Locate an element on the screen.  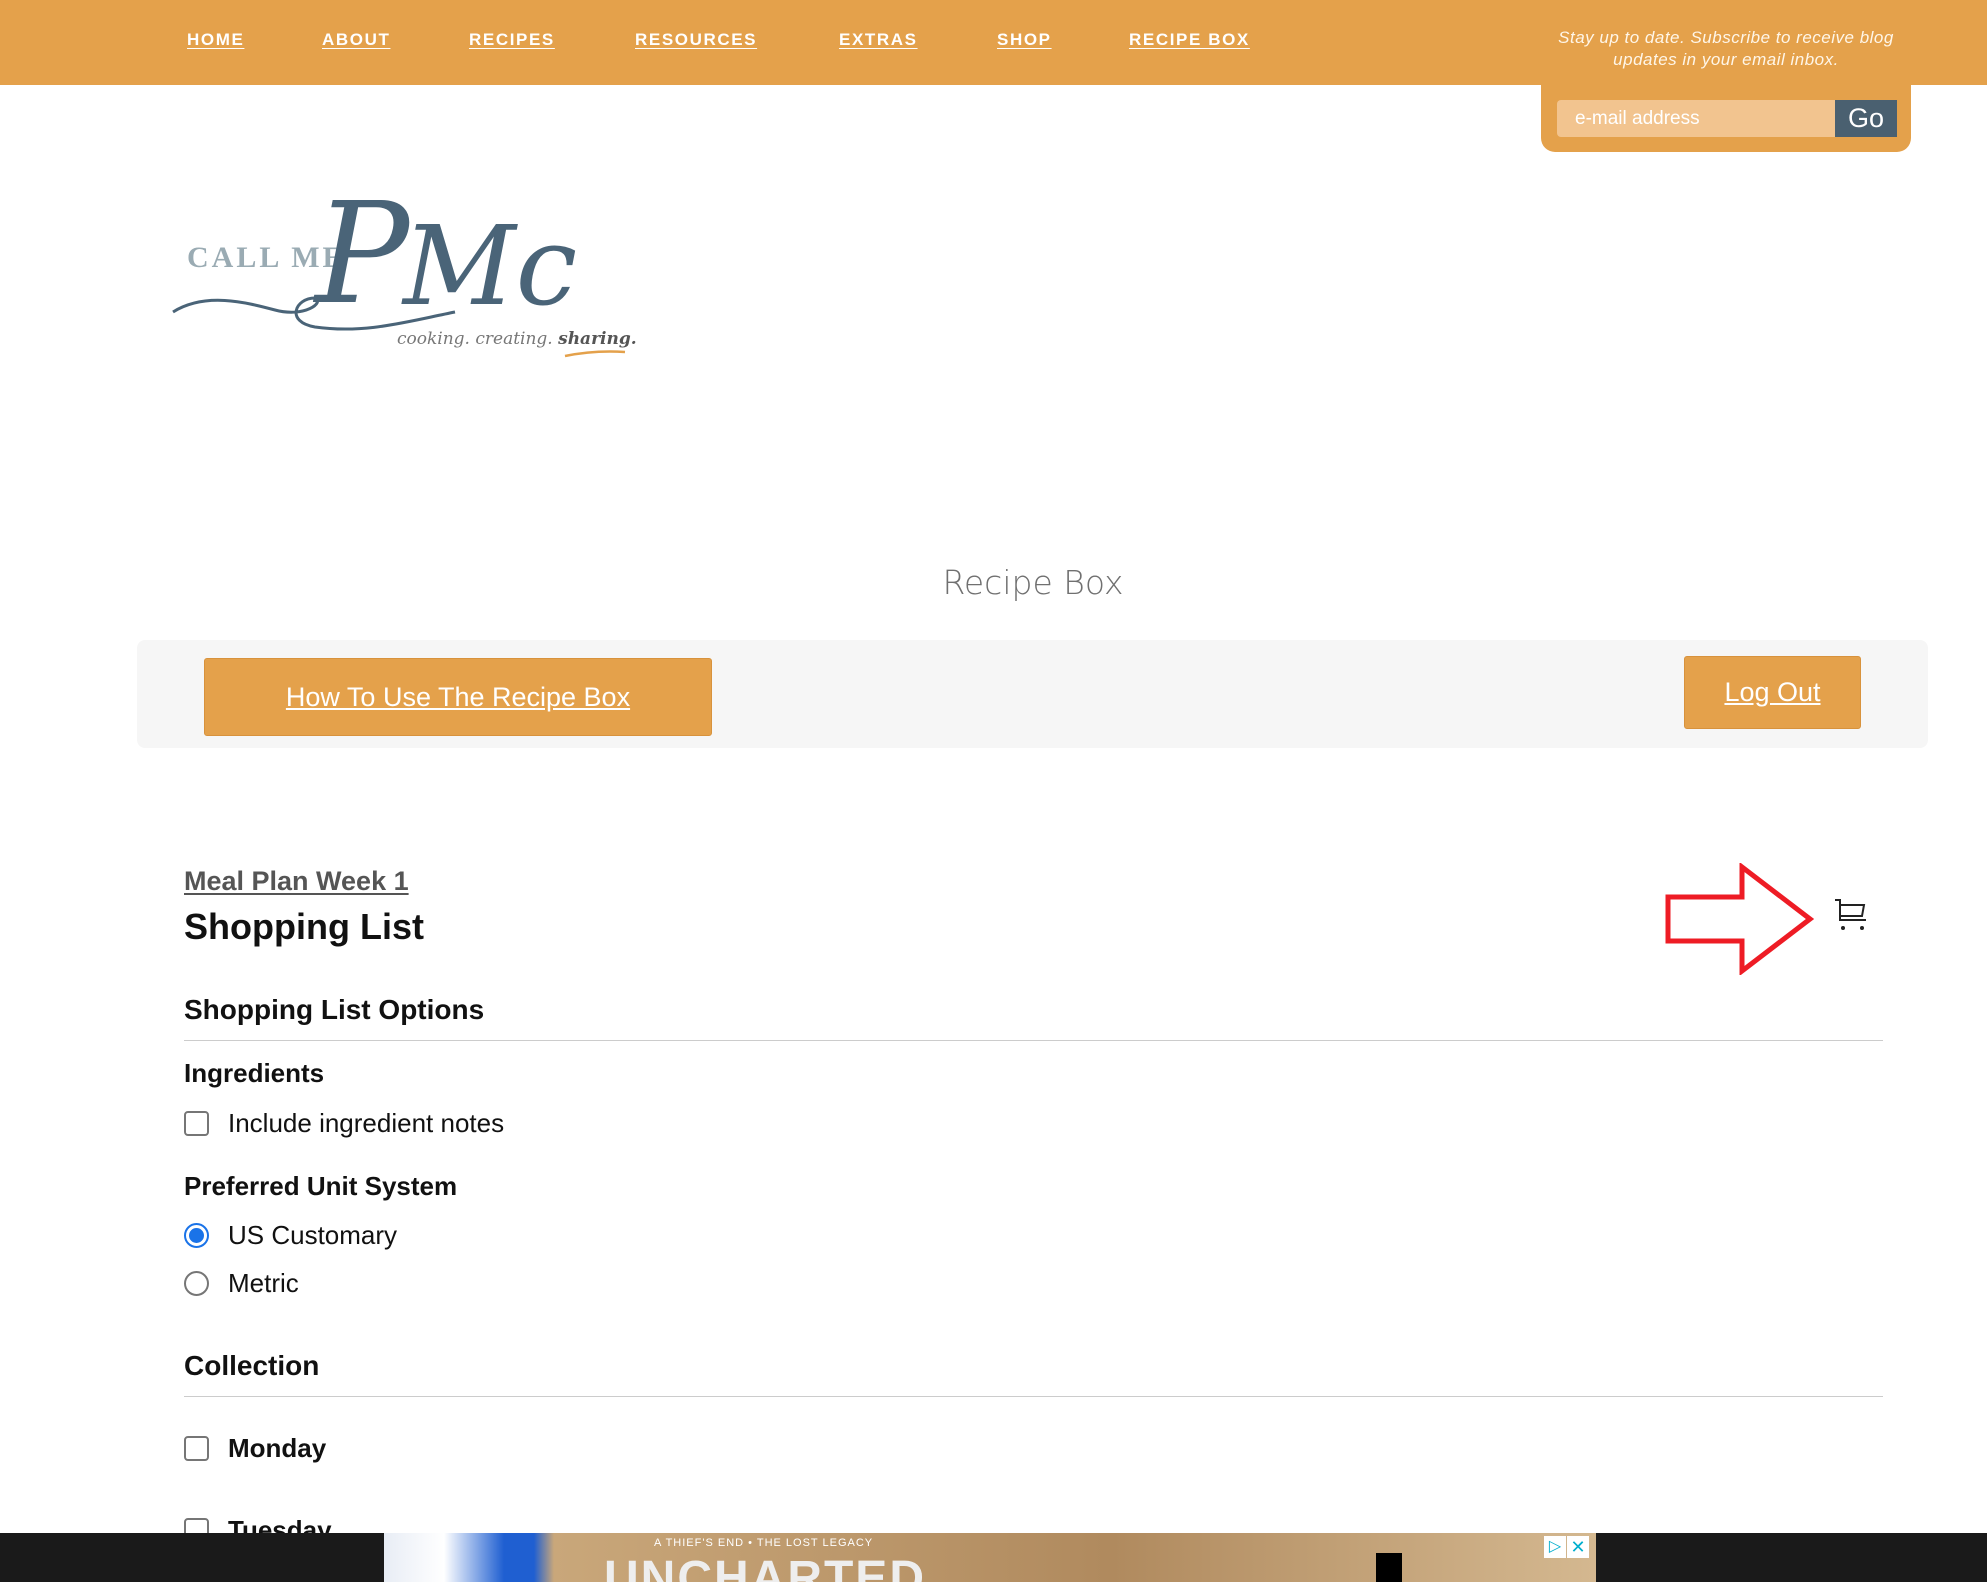
ad-title: UNCHARTED is located at coordinates (765, 1567).